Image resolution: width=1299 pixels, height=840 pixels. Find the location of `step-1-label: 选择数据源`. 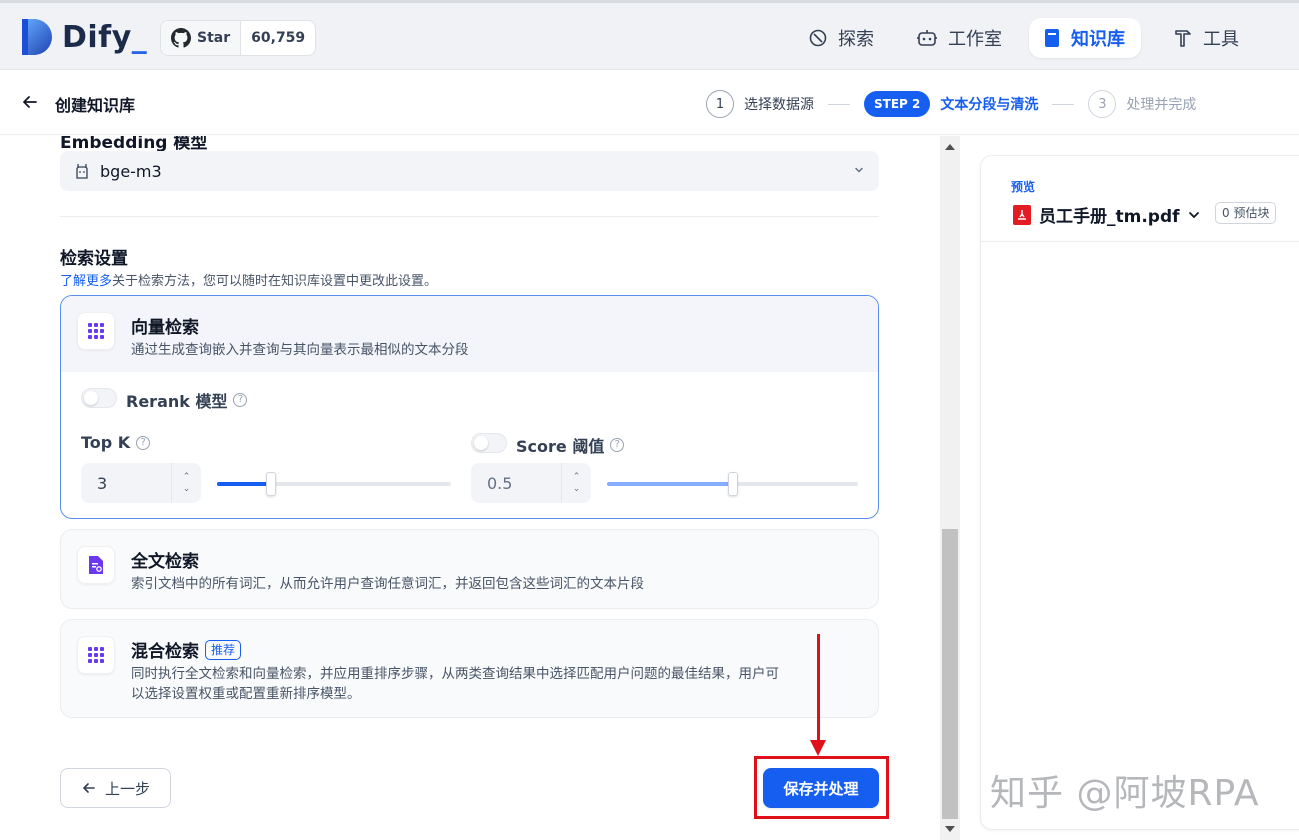

step-1-label: 选择数据源 is located at coordinates (779, 105).